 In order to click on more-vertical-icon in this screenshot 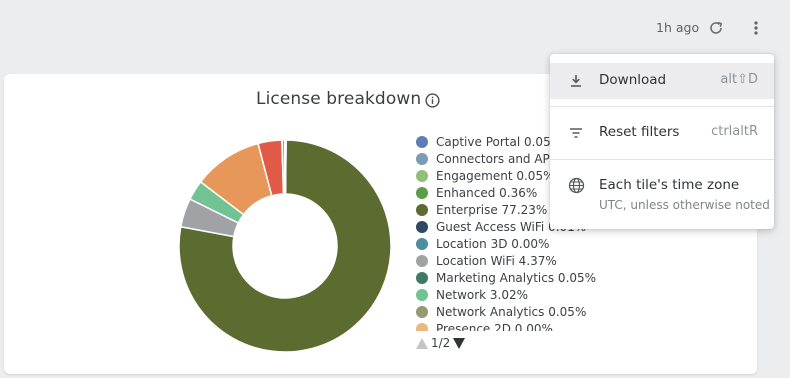, I will do `click(756, 28)`.